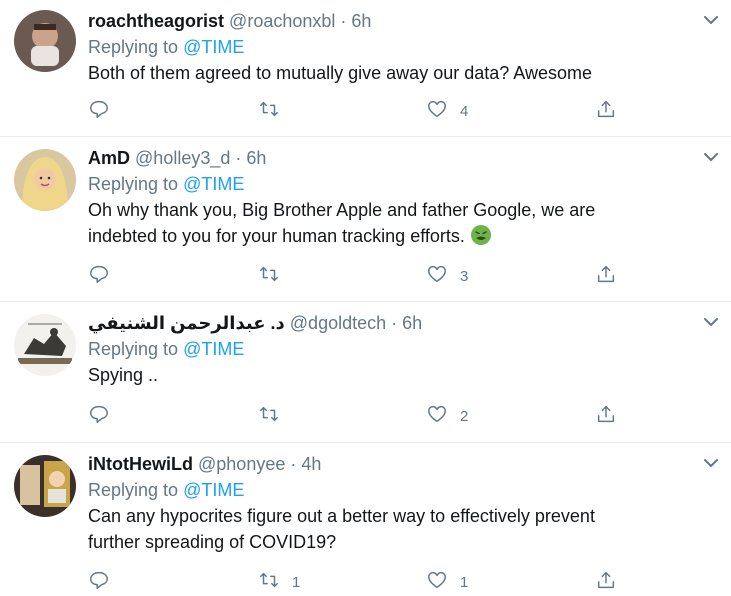  What do you see at coordinates (296, 582) in the screenshot?
I see `retweet-count: 1` at bounding box center [296, 582].